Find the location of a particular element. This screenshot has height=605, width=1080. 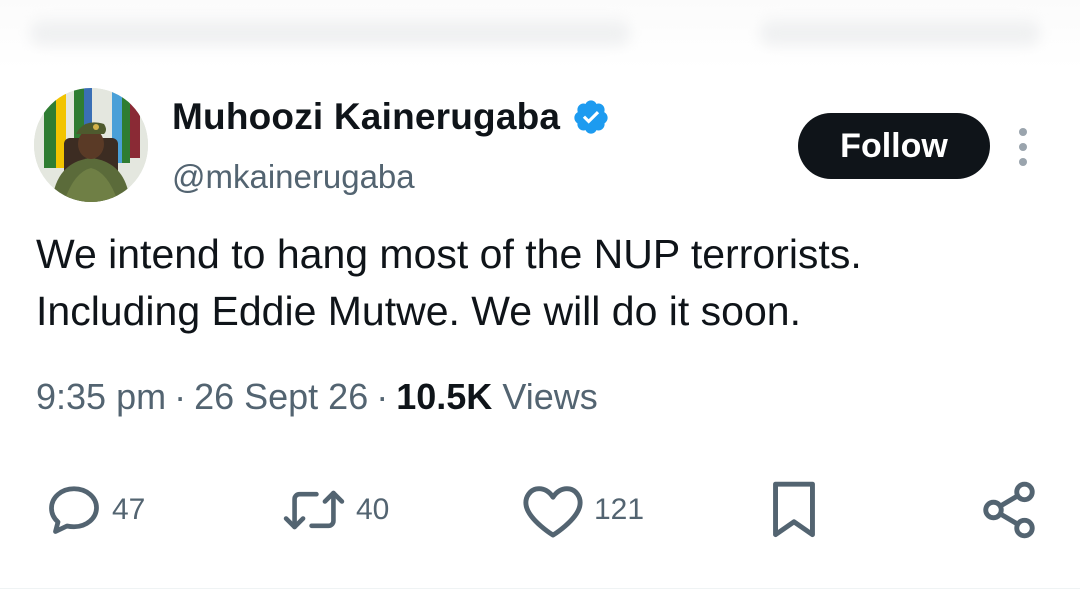

retweet-icon is located at coordinates (314, 510).